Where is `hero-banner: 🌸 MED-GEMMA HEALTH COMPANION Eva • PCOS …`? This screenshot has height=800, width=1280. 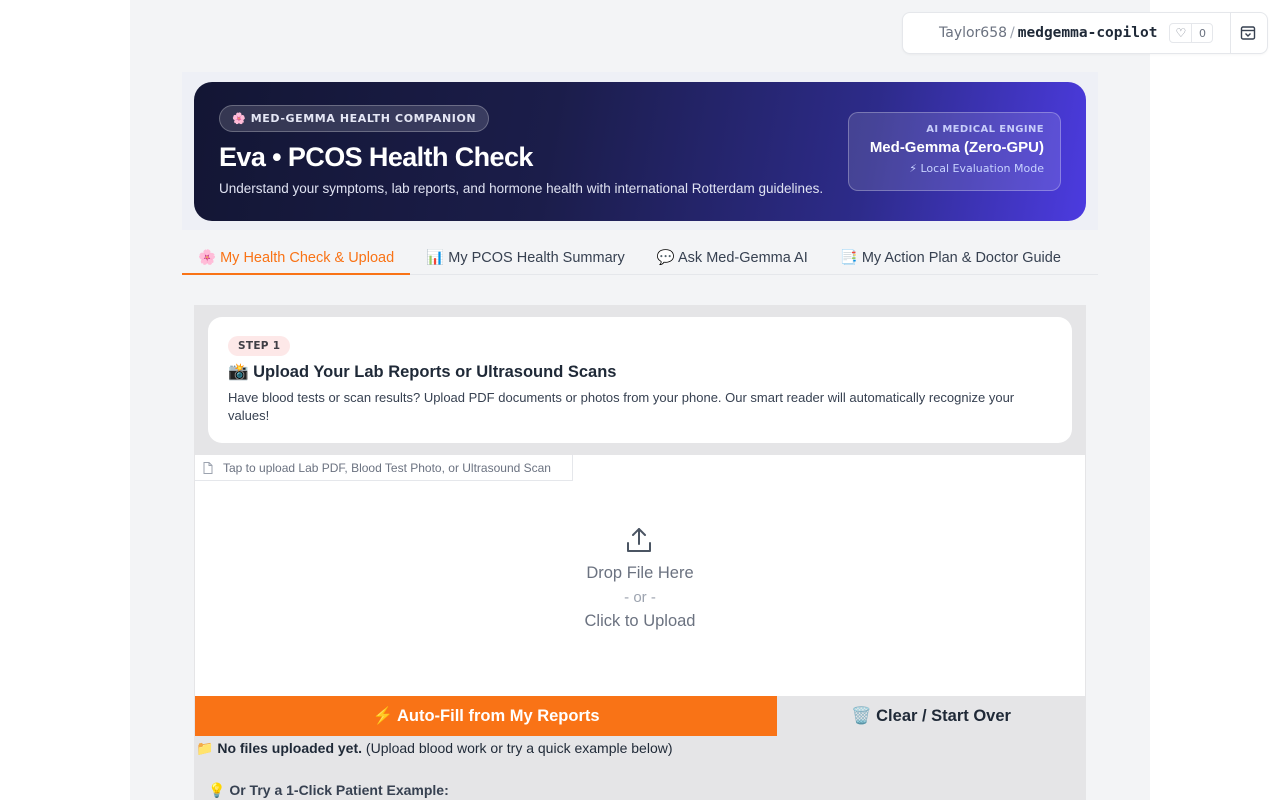 hero-banner: 🌸 MED-GEMMA HEALTH COMPANION Eva • PCOS … is located at coordinates (640, 151).